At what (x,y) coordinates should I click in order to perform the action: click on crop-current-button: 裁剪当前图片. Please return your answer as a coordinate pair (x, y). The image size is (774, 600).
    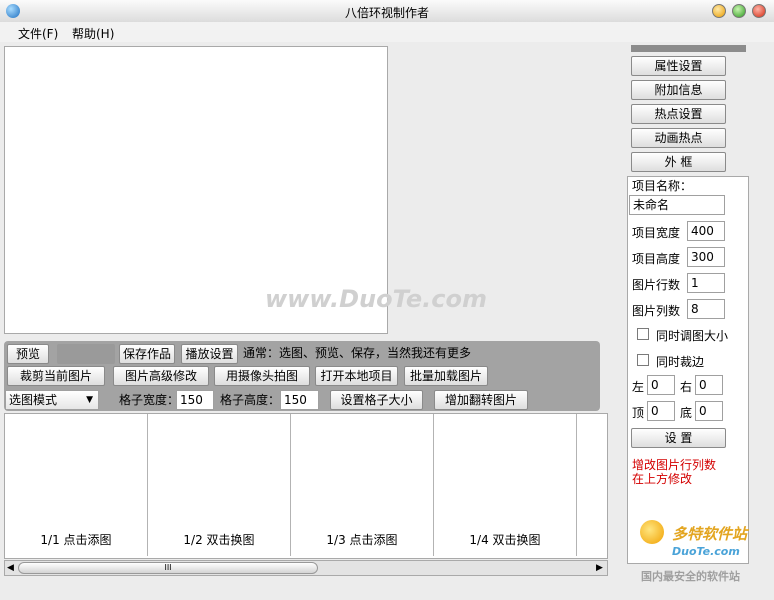
    Looking at the image, I should click on (56, 376).